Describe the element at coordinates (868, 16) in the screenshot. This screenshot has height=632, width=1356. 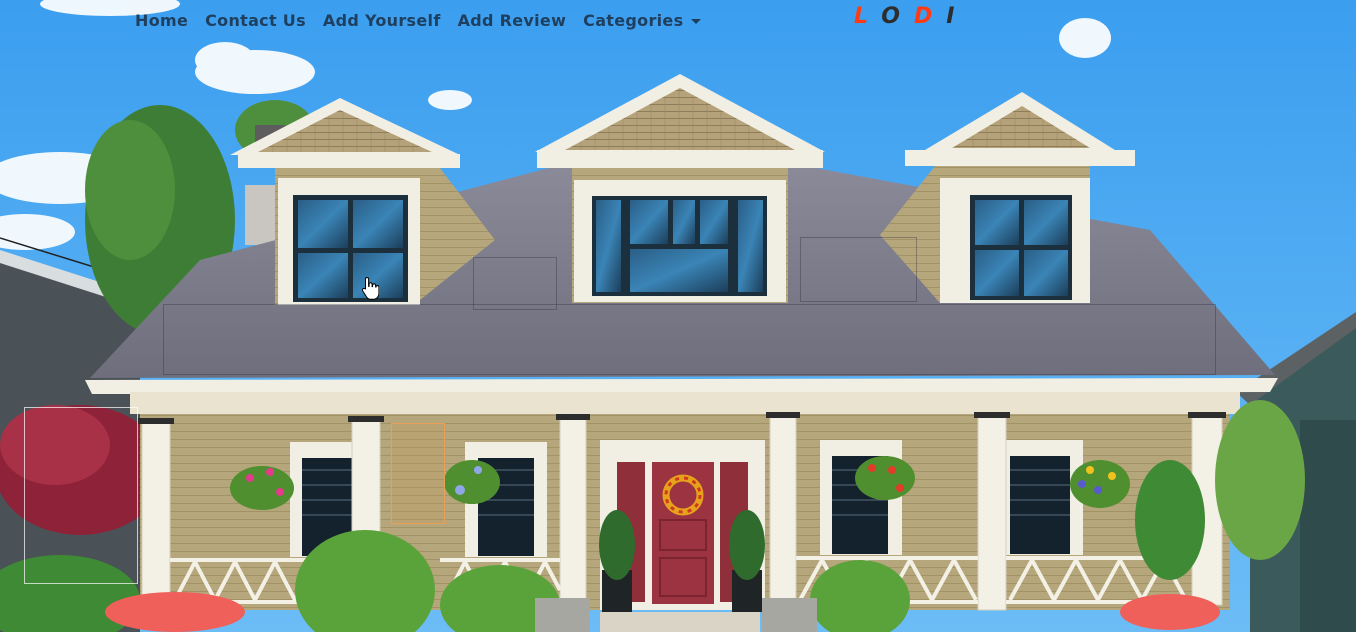
I see `logo-letter-l: L` at that location.